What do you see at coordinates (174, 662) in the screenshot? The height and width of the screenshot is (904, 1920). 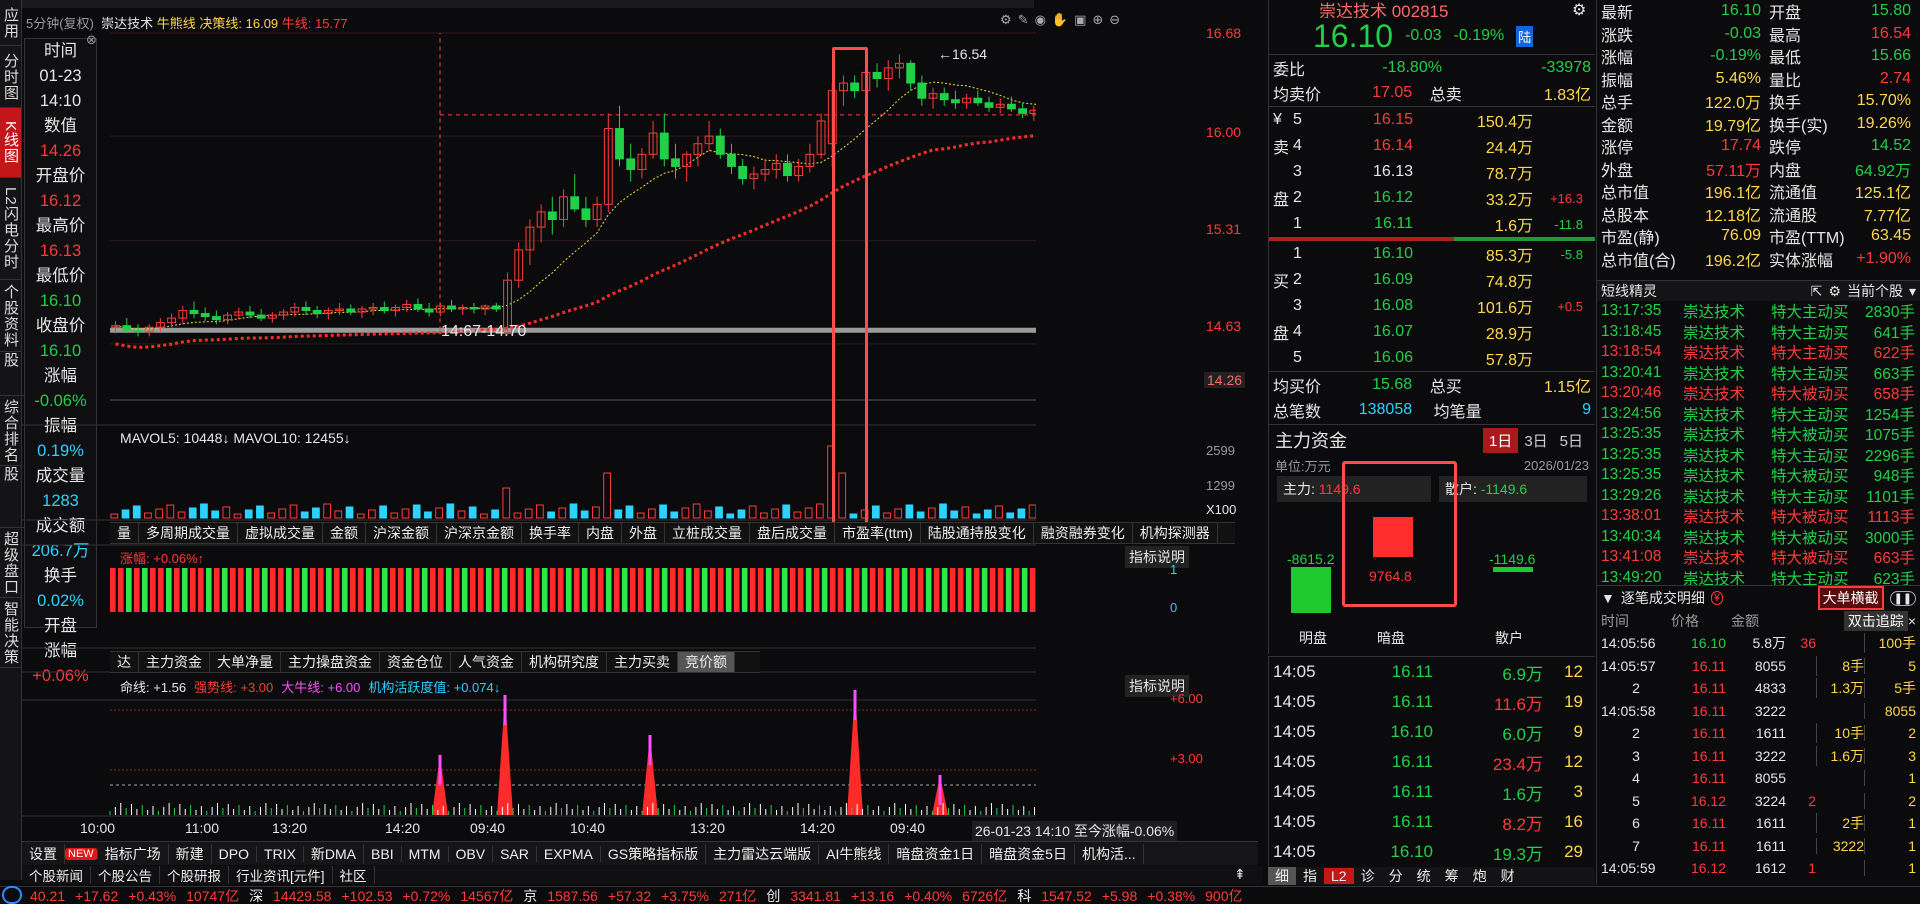 I see `indicator2-tab: 主力资金` at bounding box center [174, 662].